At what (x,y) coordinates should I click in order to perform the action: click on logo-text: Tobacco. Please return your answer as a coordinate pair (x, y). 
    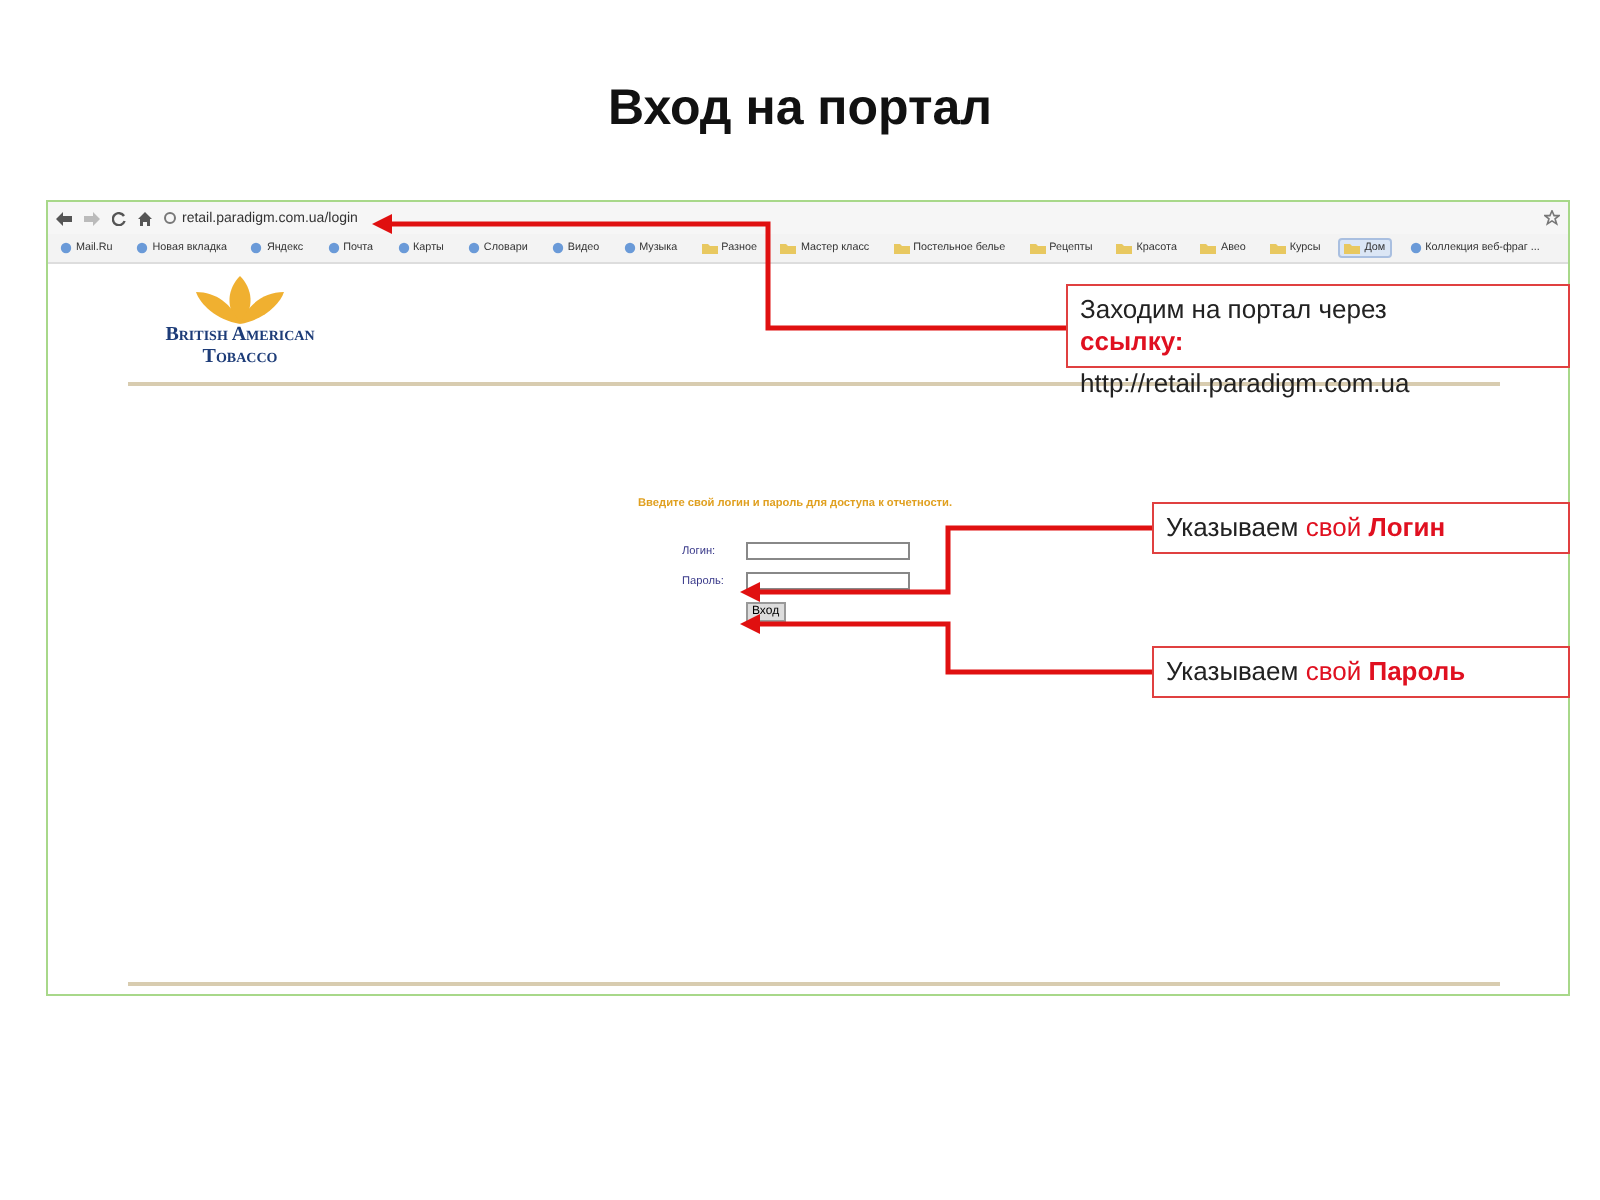
    Looking at the image, I should click on (240, 357).